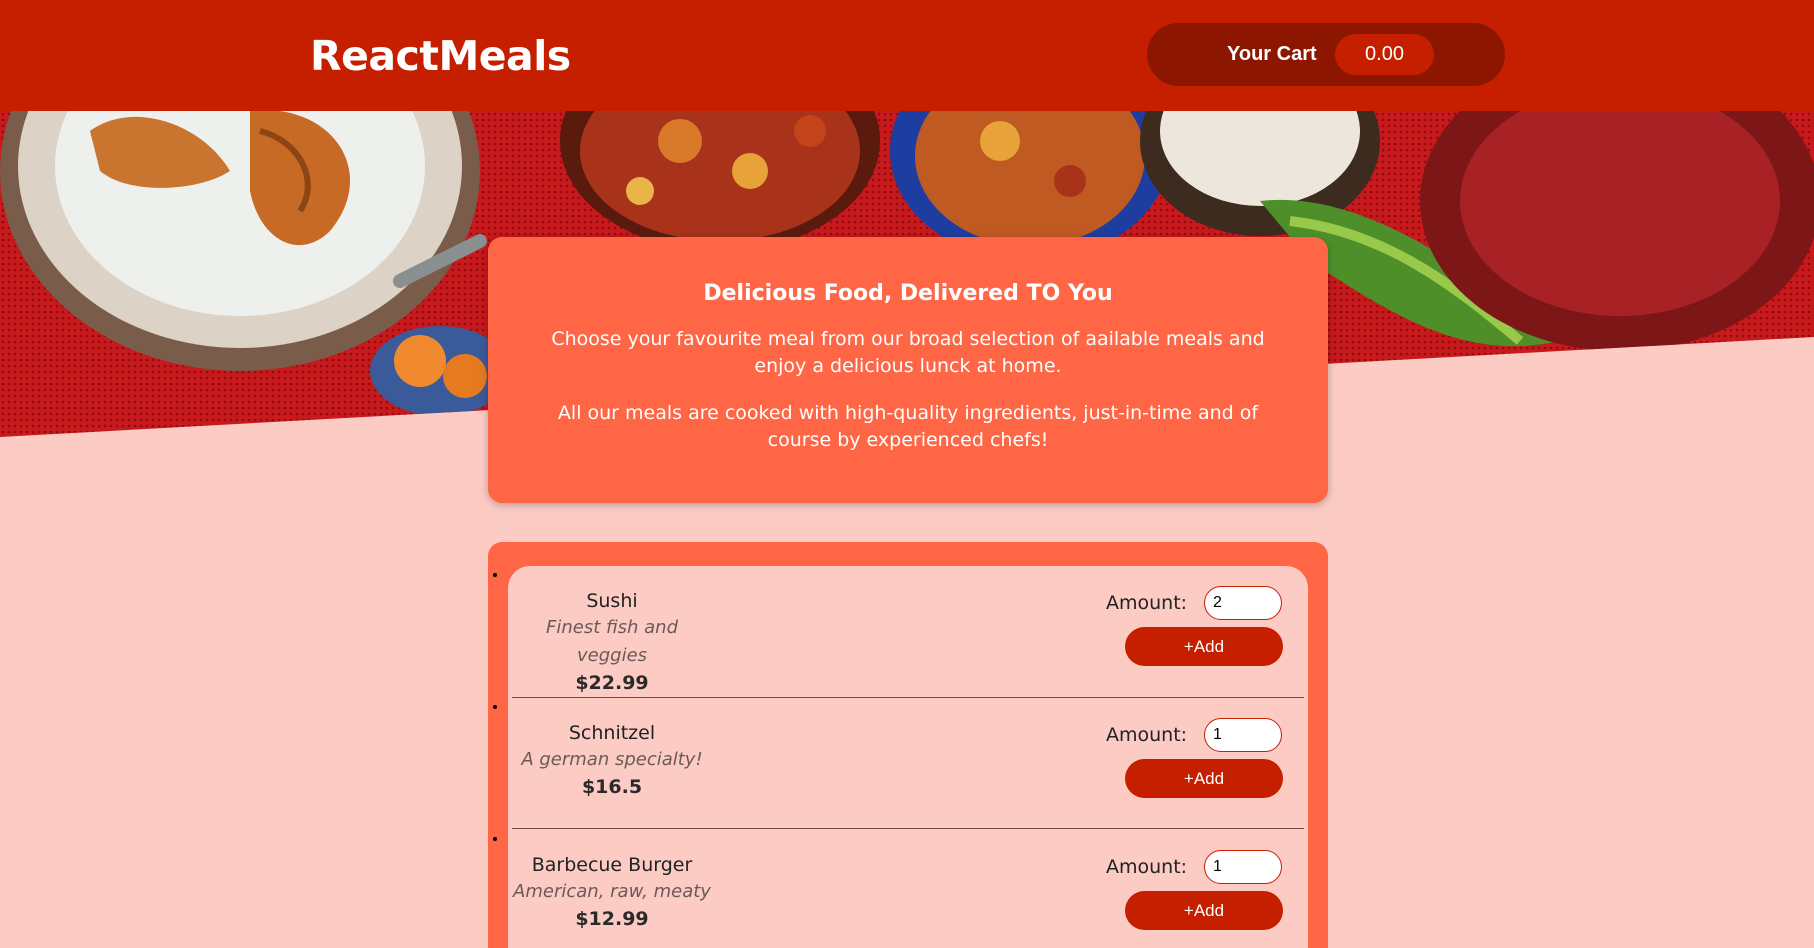 The image size is (1814, 948). What do you see at coordinates (908, 828) in the screenshot?
I see `meal-divider` at bounding box center [908, 828].